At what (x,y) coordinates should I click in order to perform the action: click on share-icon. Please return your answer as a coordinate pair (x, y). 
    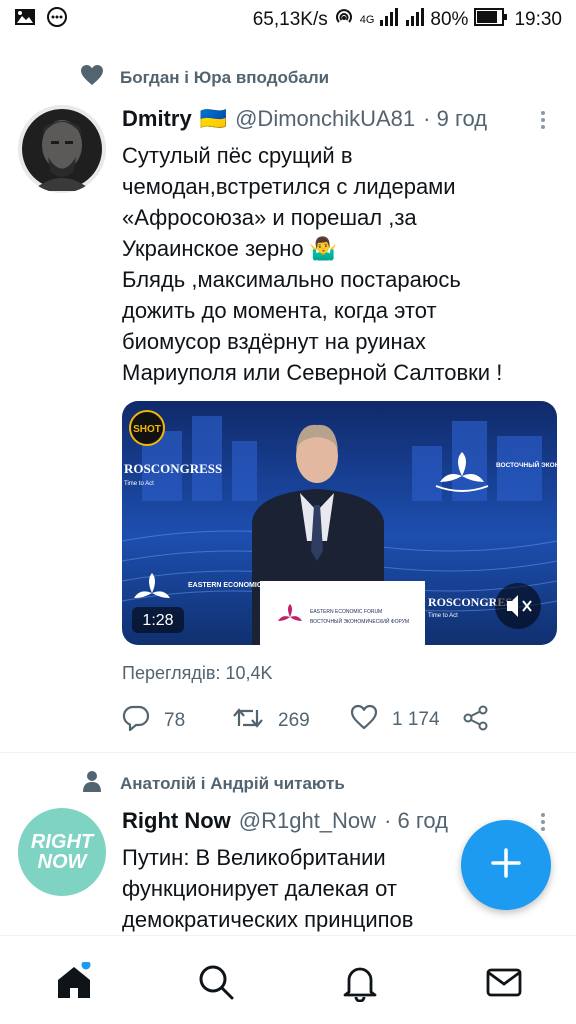
    Looking at the image, I should click on (476, 721).